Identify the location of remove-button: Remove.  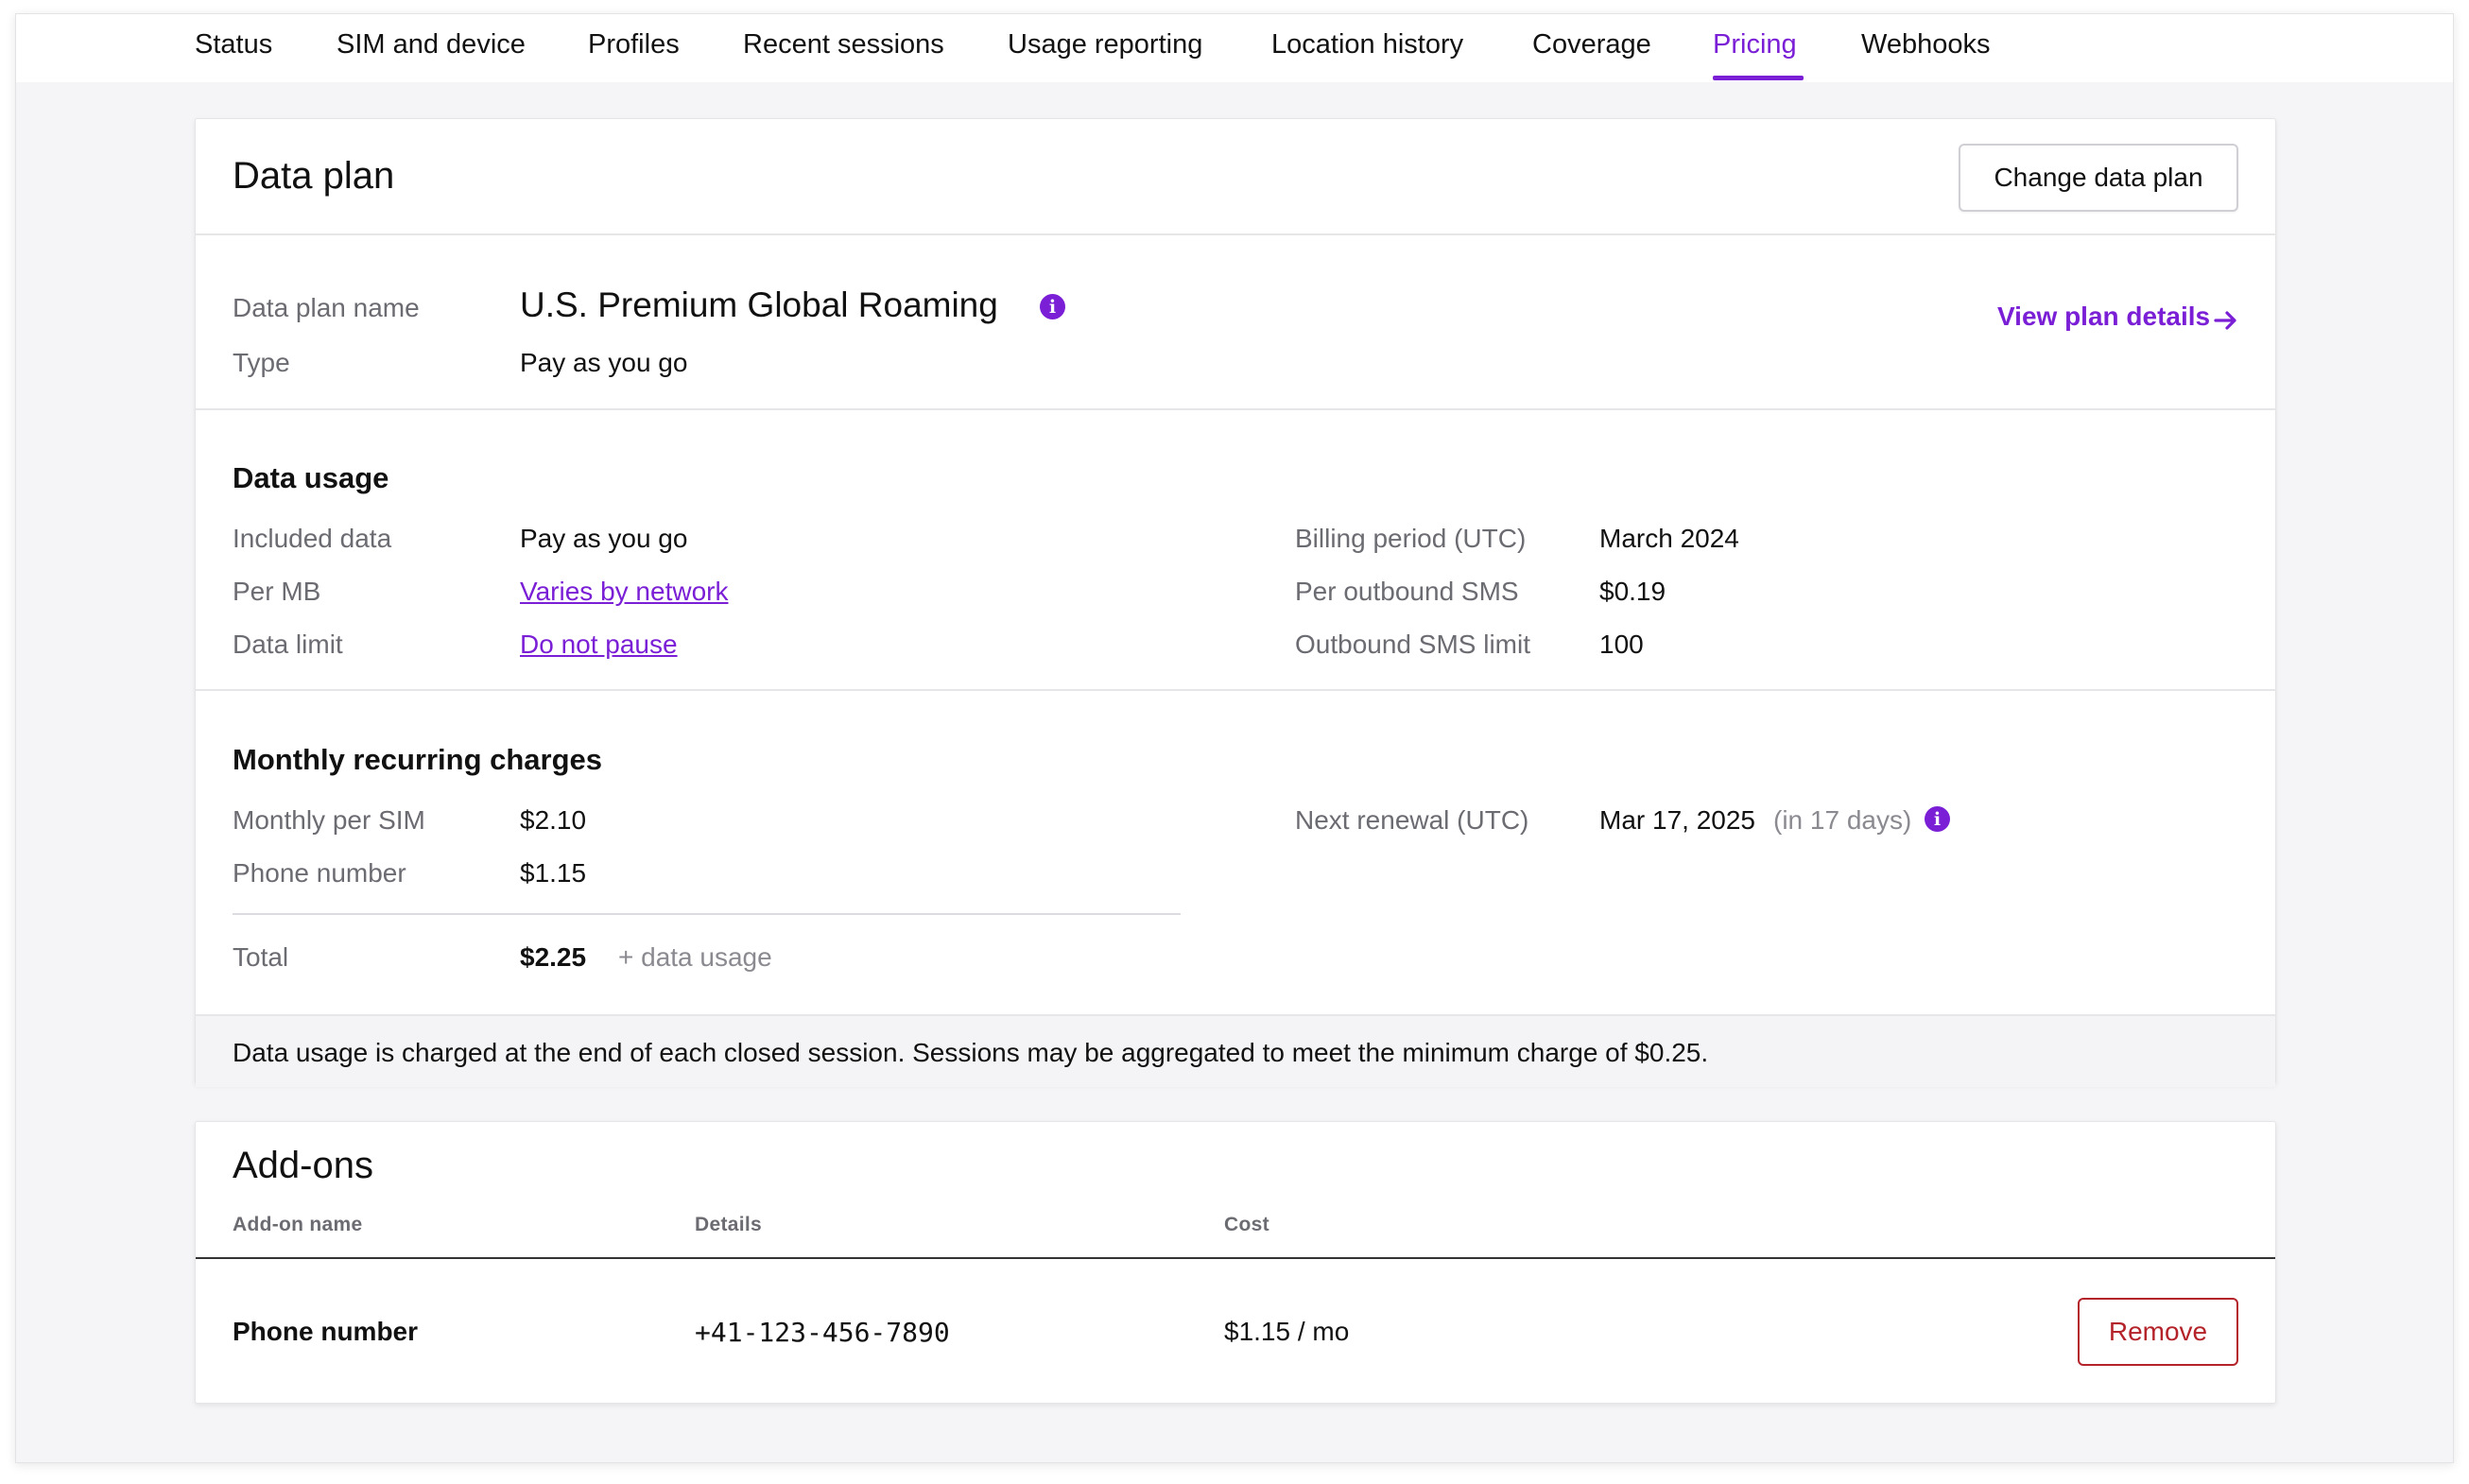
(2158, 1332).